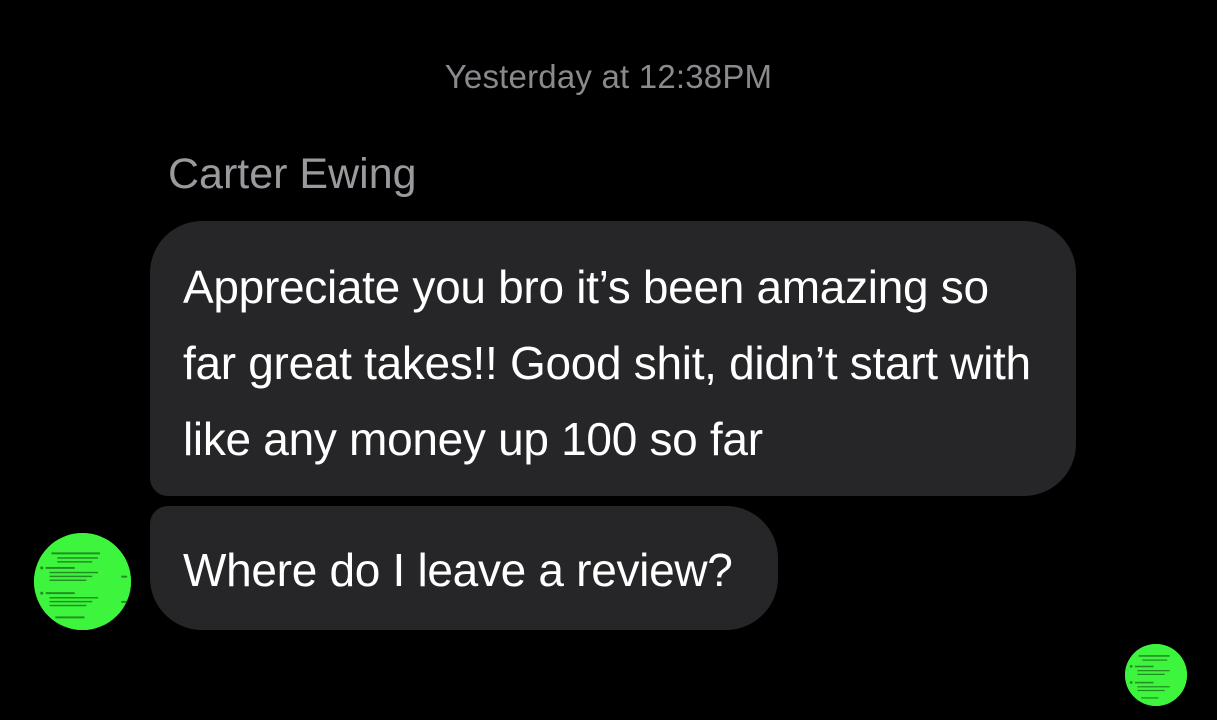 The height and width of the screenshot is (720, 1217). I want to click on sender-name: Carter Ewing, so click(292, 174).